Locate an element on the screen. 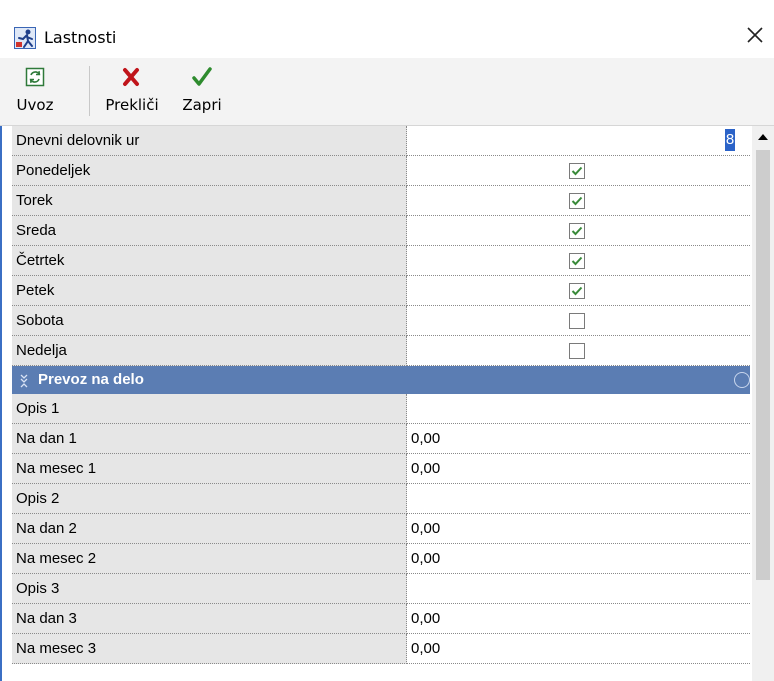 This screenshot has width=774, height=681. property-label: Opis 2 is located at coordinates (209, 499).